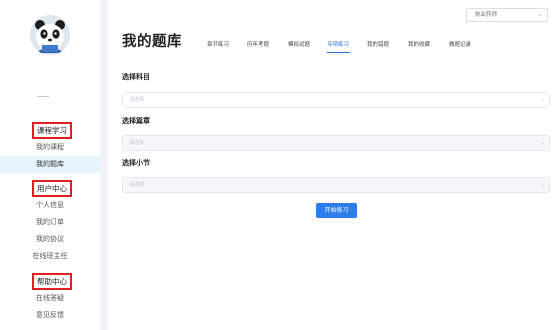 This screenshot has width=554, height=330. Describe the element at coordinates (52, 188) in the screenshot. I see `section-user-center: 用户中心` at that location.